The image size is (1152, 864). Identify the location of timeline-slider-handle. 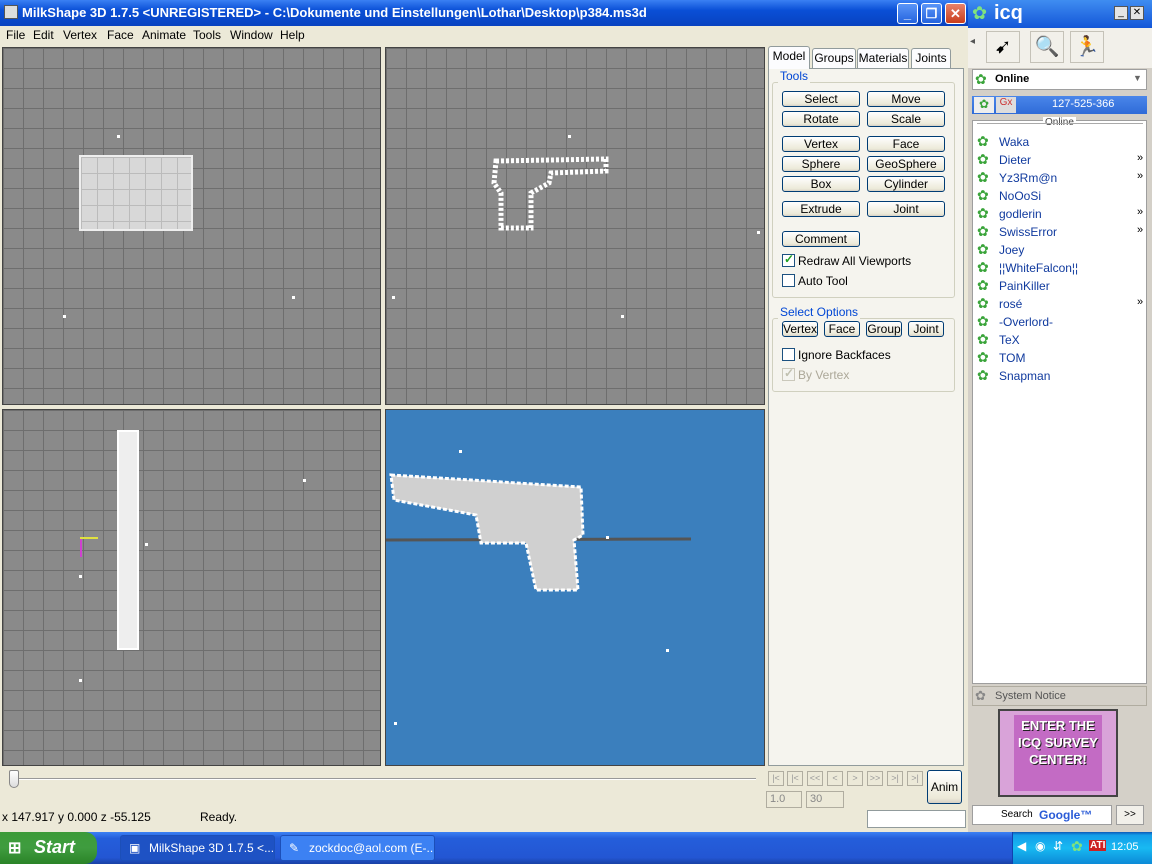
(14, 779).